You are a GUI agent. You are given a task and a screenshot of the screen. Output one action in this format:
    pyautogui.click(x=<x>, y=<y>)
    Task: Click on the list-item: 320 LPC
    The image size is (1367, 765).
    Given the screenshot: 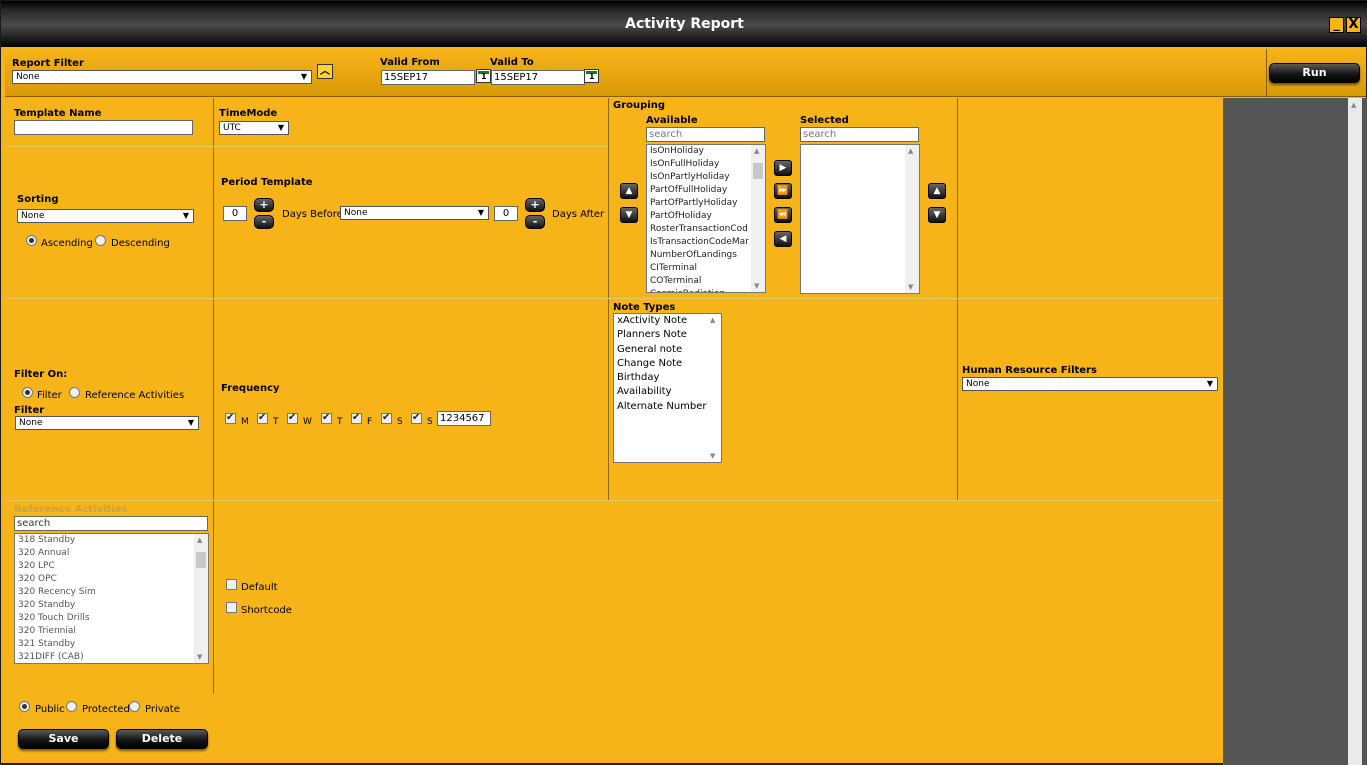 What is the action you would take?
    pyautogui.click(x=111, y=566)
    